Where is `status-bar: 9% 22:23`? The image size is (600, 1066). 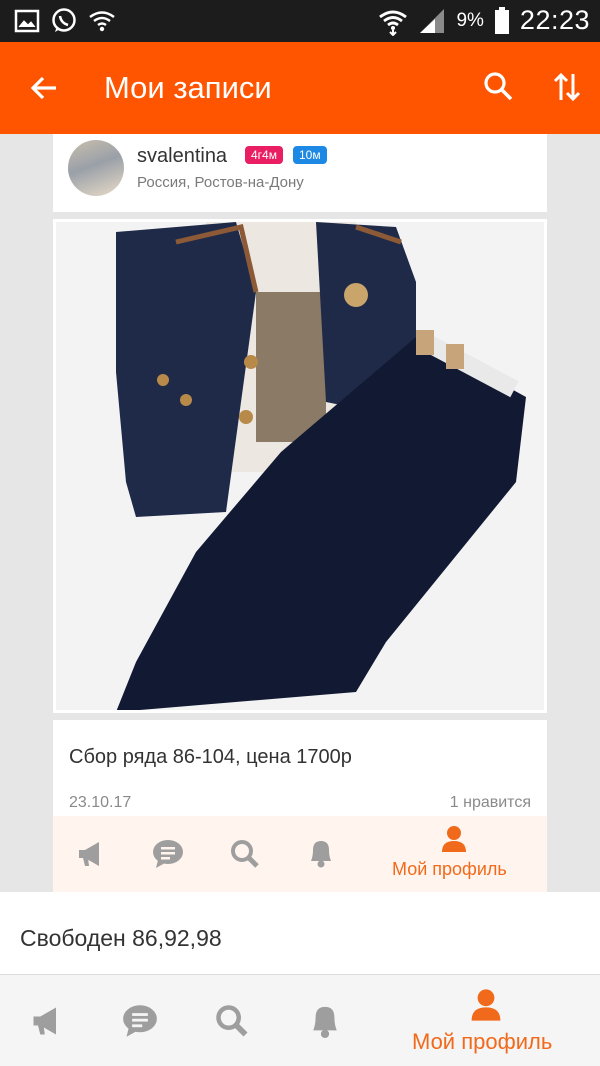
status-bar: 9% 22:23 is located at coordinates (300, 21).